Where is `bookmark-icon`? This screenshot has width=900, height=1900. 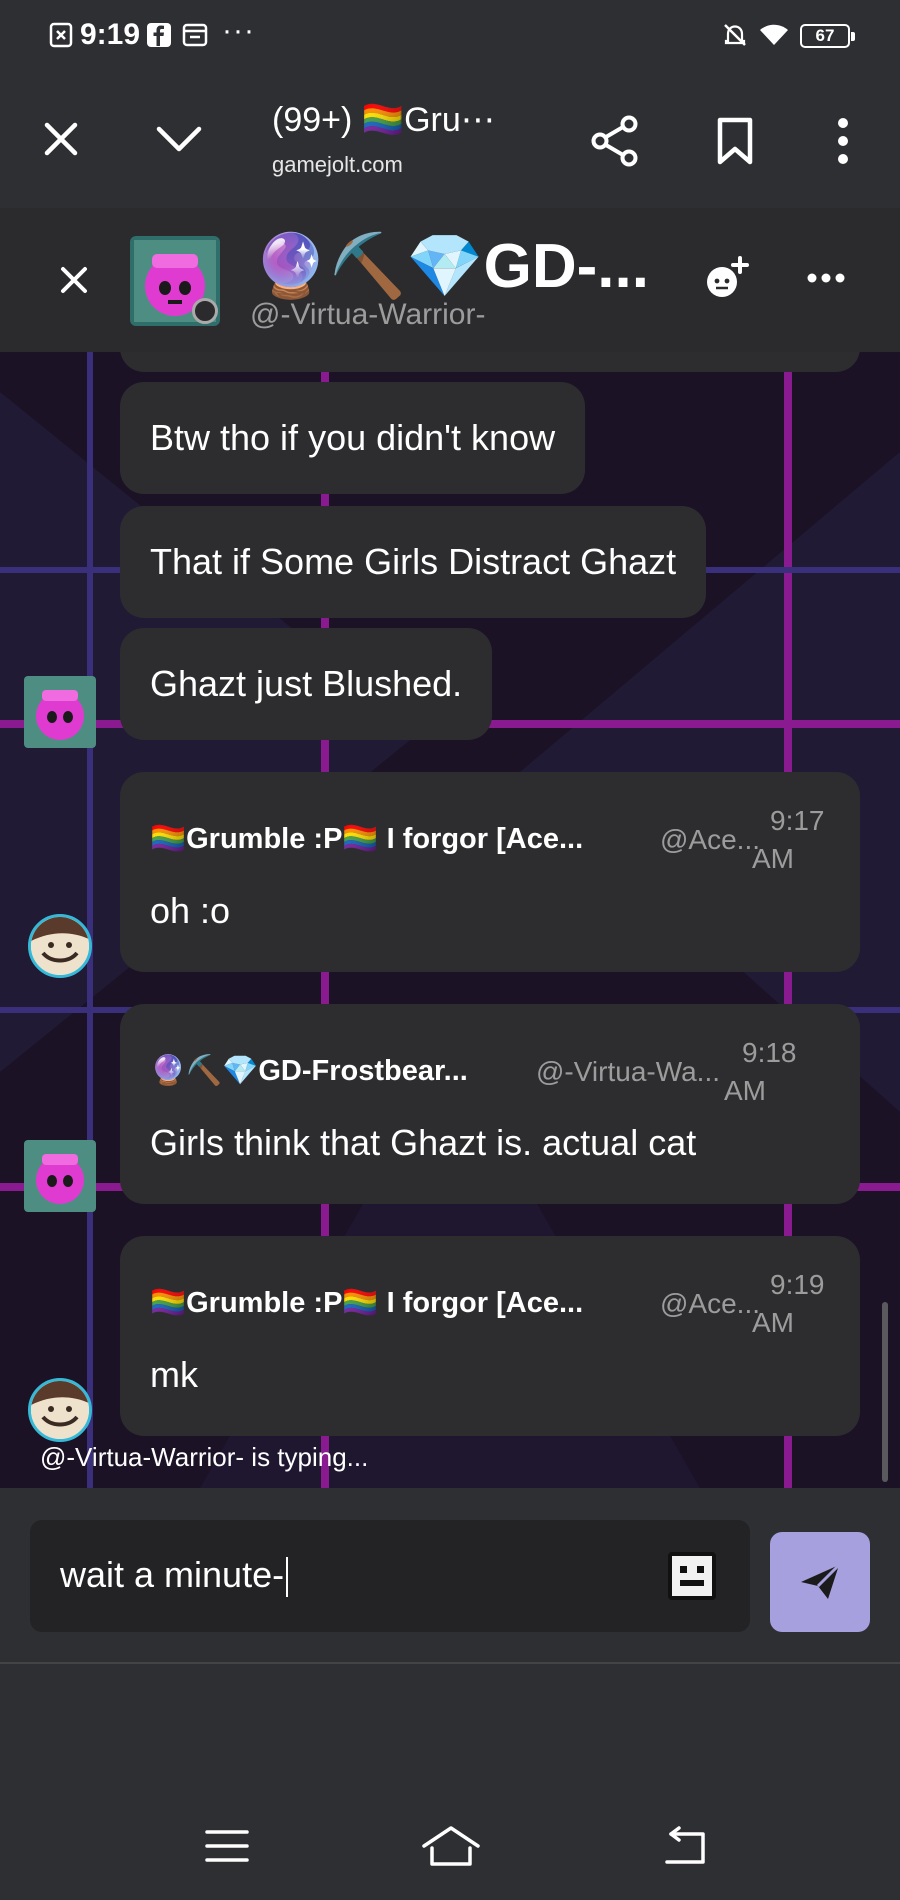 bookmark-icon is located at coordinates (735, 141).